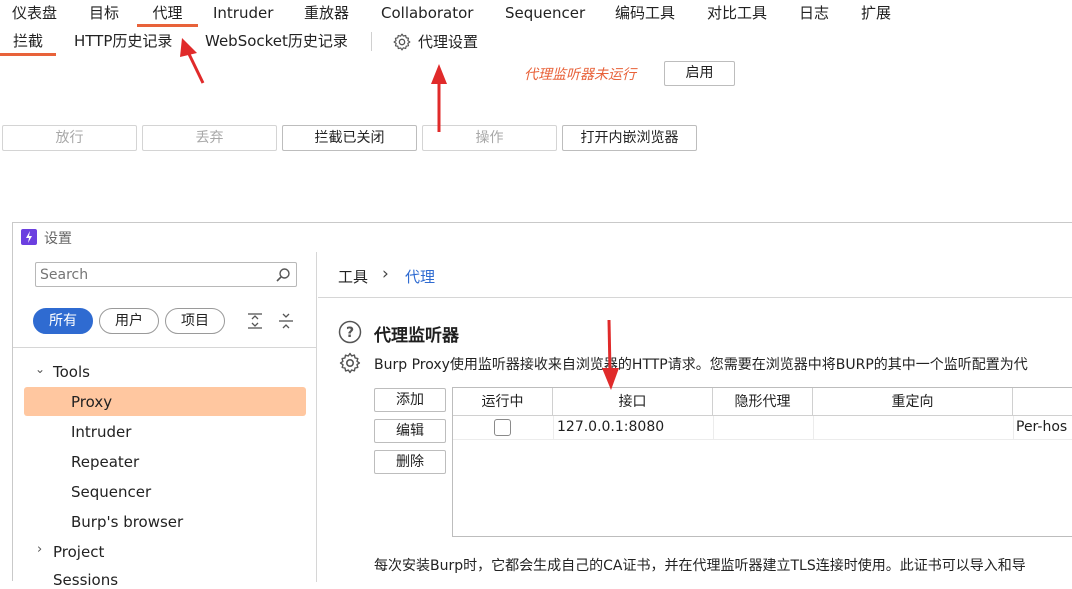 The height and width of the screenshot is (589, 1072). What do you see at coordinates (610, 354) in the screenshot?
I see `arrow-interface-column` at bounding box center [610, 354].